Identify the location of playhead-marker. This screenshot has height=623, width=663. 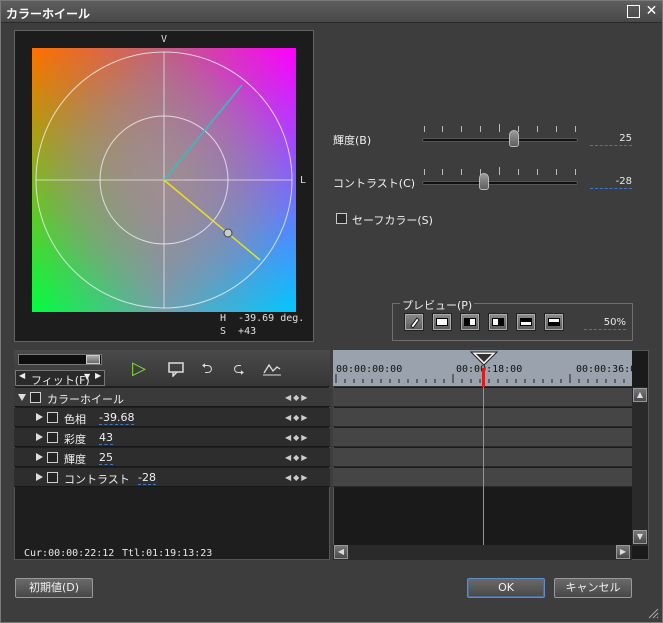
(483, 377).